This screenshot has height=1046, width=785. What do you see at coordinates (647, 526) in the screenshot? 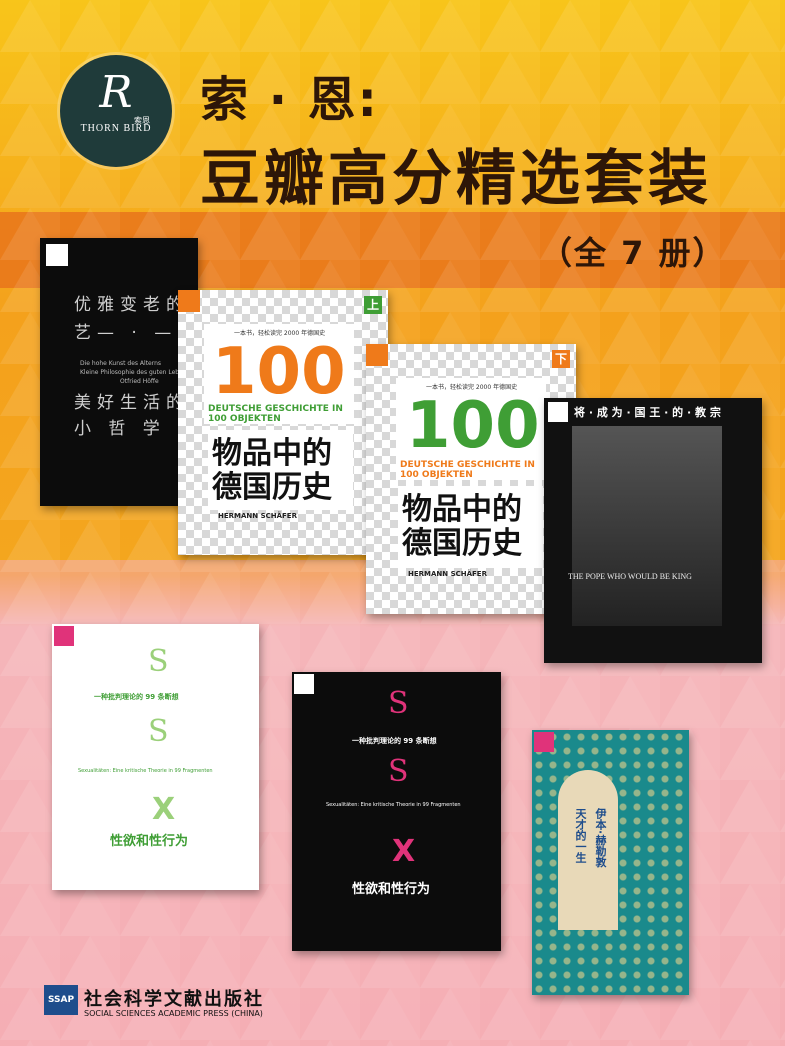
I see `pope-portrait` at bounding box center [647, 526].